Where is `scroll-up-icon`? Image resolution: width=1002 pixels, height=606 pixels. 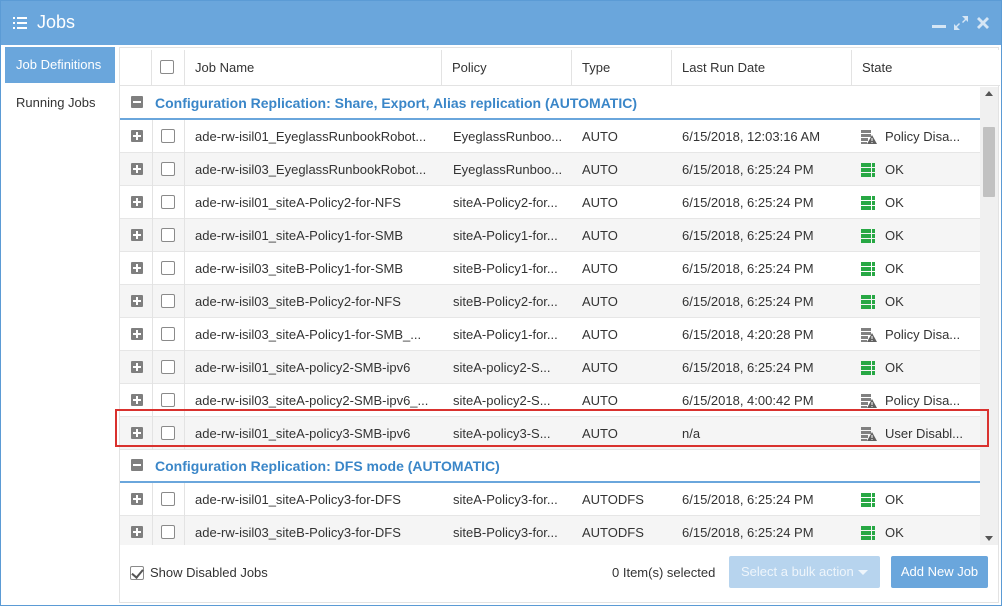 scroll-up-icon is located at coordinates (989, 93).